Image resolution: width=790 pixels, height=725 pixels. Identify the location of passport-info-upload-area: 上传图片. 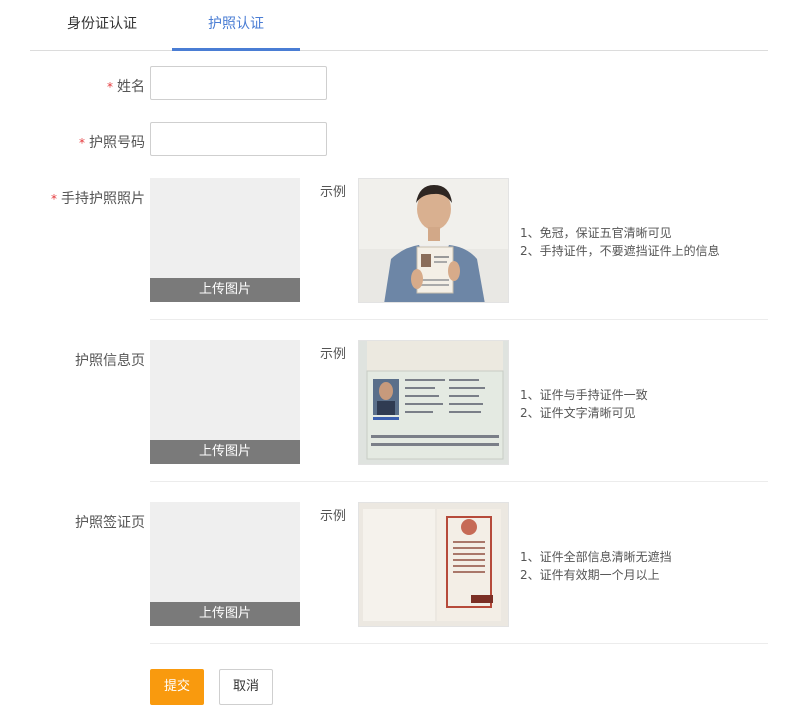
(225, 402).